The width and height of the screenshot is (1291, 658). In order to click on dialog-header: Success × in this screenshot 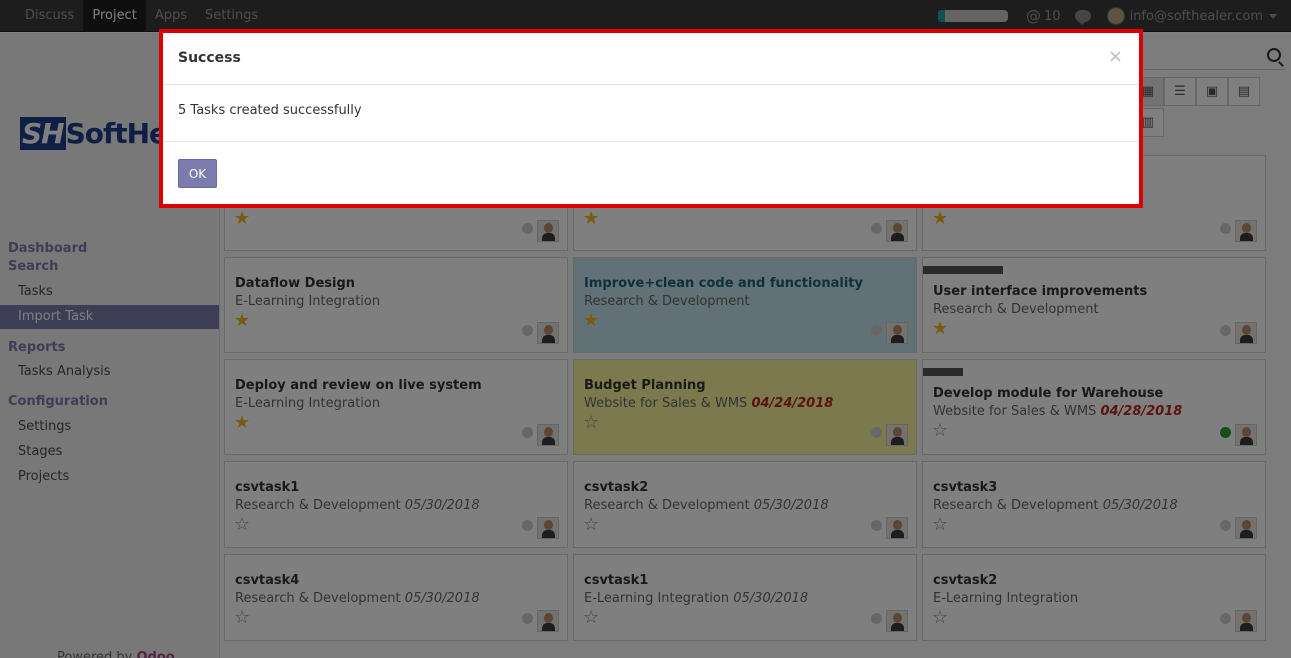, I will do `click(651, 59)`.